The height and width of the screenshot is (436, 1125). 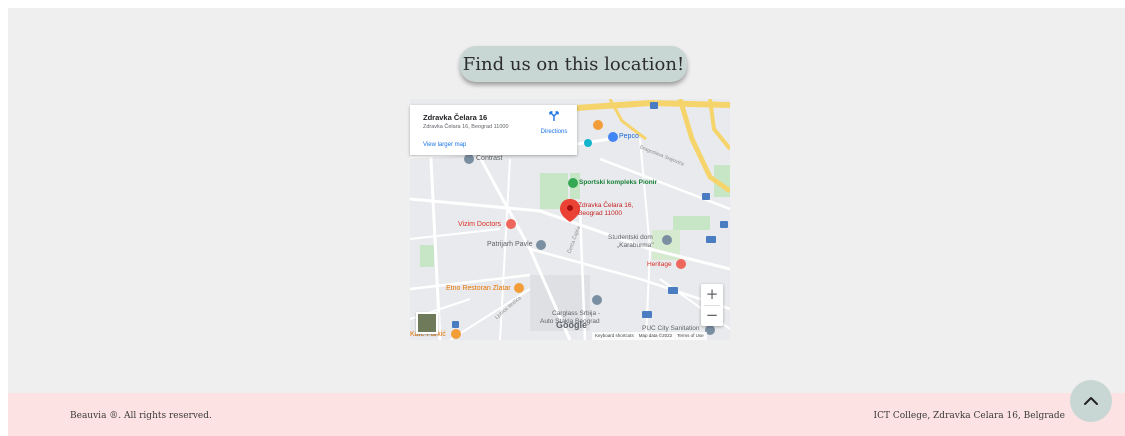 I want to click on pin-label-line1: Zdravka Čelara 16,, so click(x=606, y=205).